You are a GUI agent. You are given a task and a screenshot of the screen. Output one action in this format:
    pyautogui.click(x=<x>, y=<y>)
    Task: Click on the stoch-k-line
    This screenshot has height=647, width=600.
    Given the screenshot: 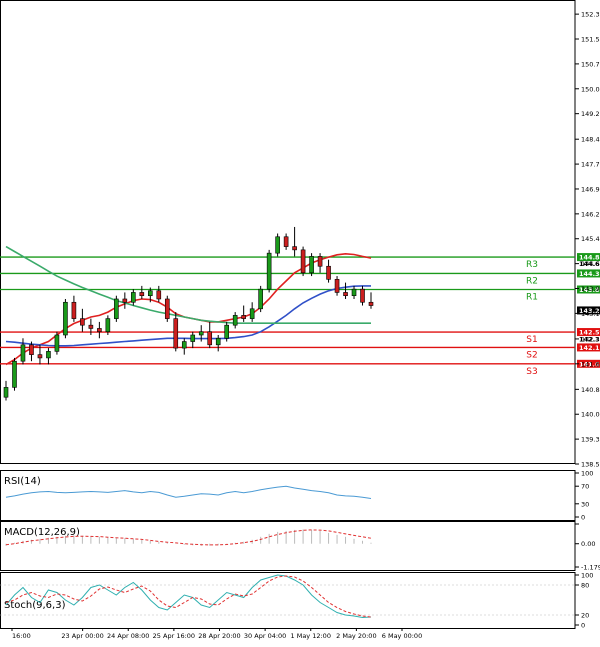 What is the action you would take?
    pyautogui.click(x=188, y=596)
    